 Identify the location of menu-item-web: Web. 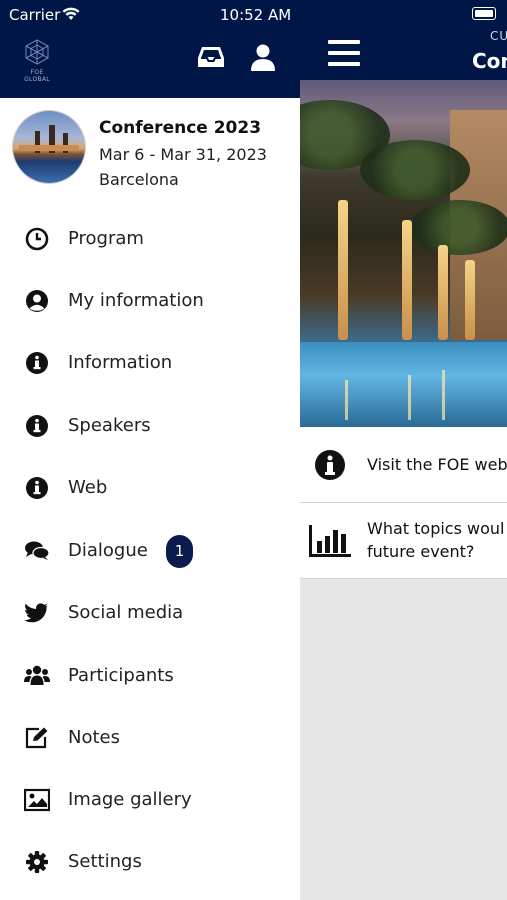
(150, 488).